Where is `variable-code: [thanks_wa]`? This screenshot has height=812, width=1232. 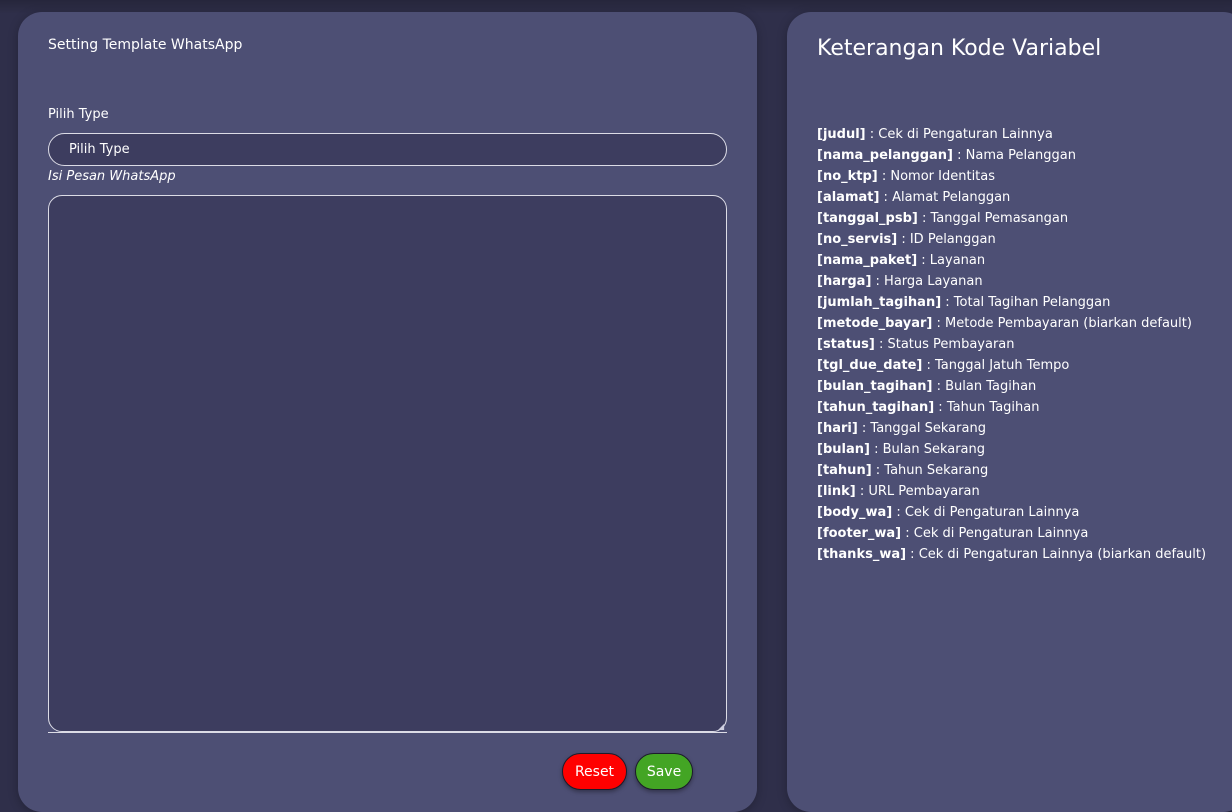 variable-code: [thanks_wa] is located at coordinates (862, 554).